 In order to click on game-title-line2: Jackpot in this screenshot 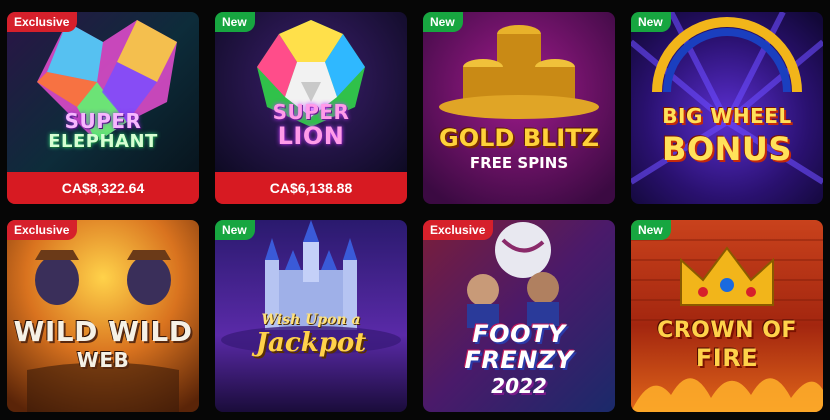, I will do `click(311, 343)`.